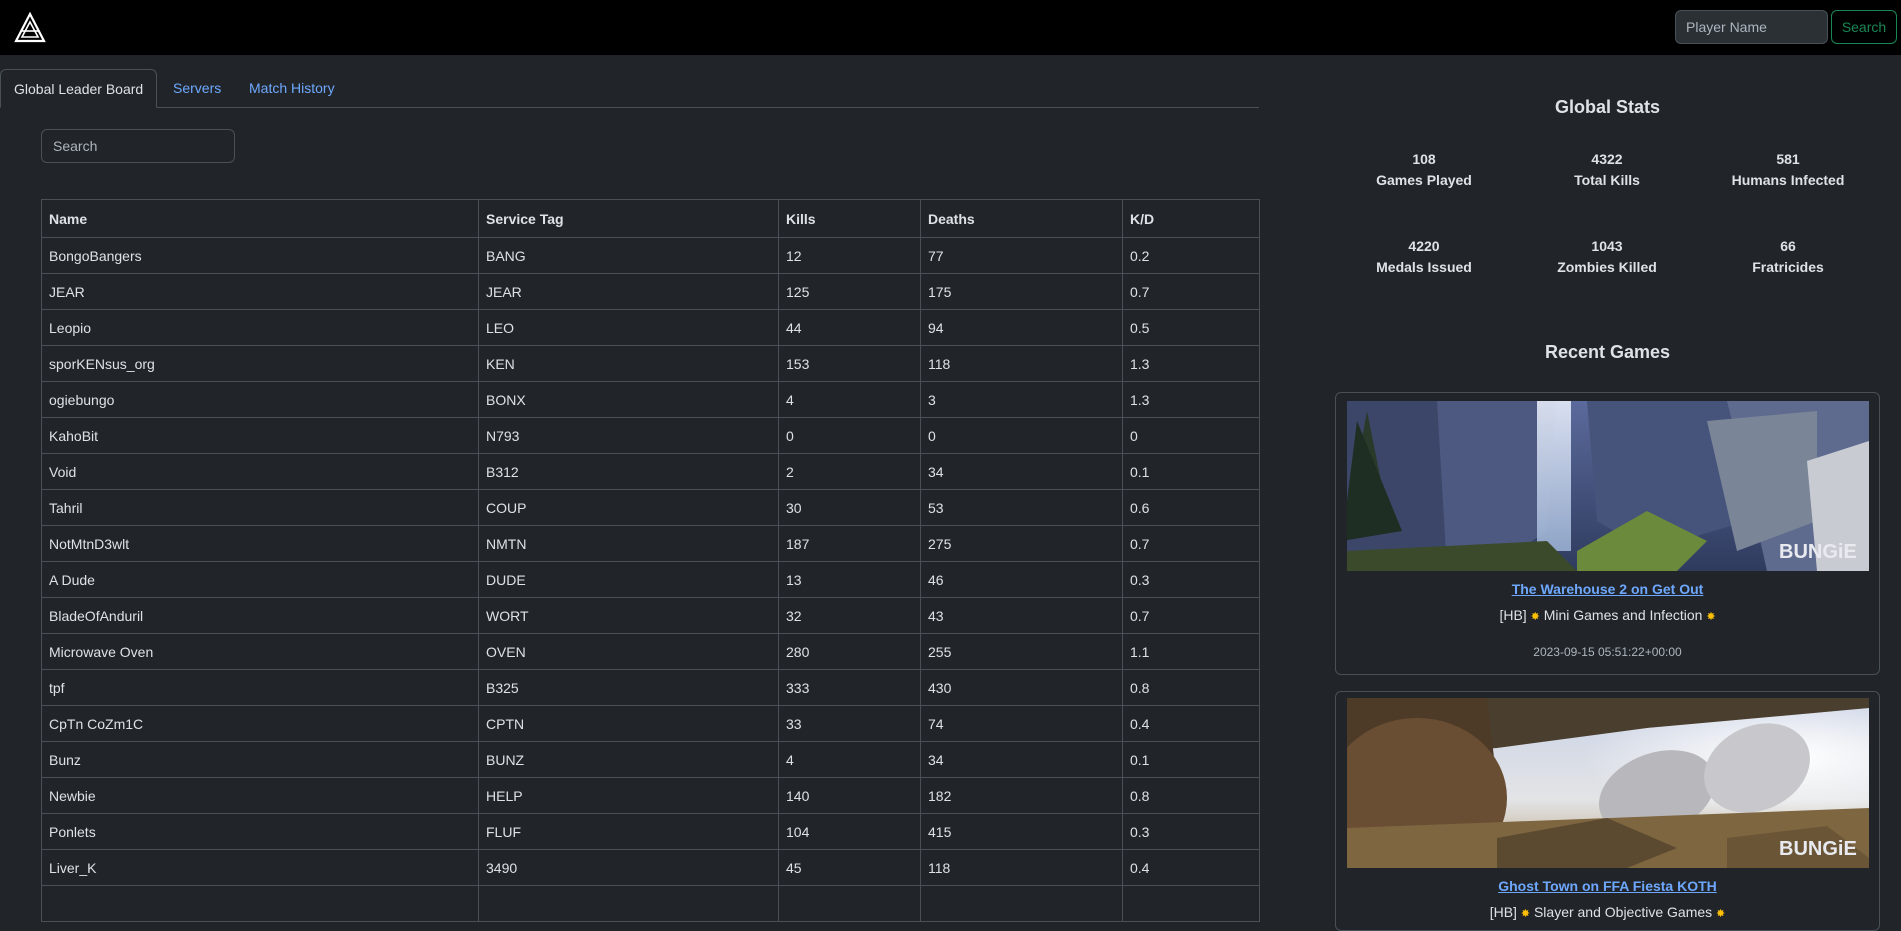  I want to click on column-header-kd: K/D, so click(1191, 218).